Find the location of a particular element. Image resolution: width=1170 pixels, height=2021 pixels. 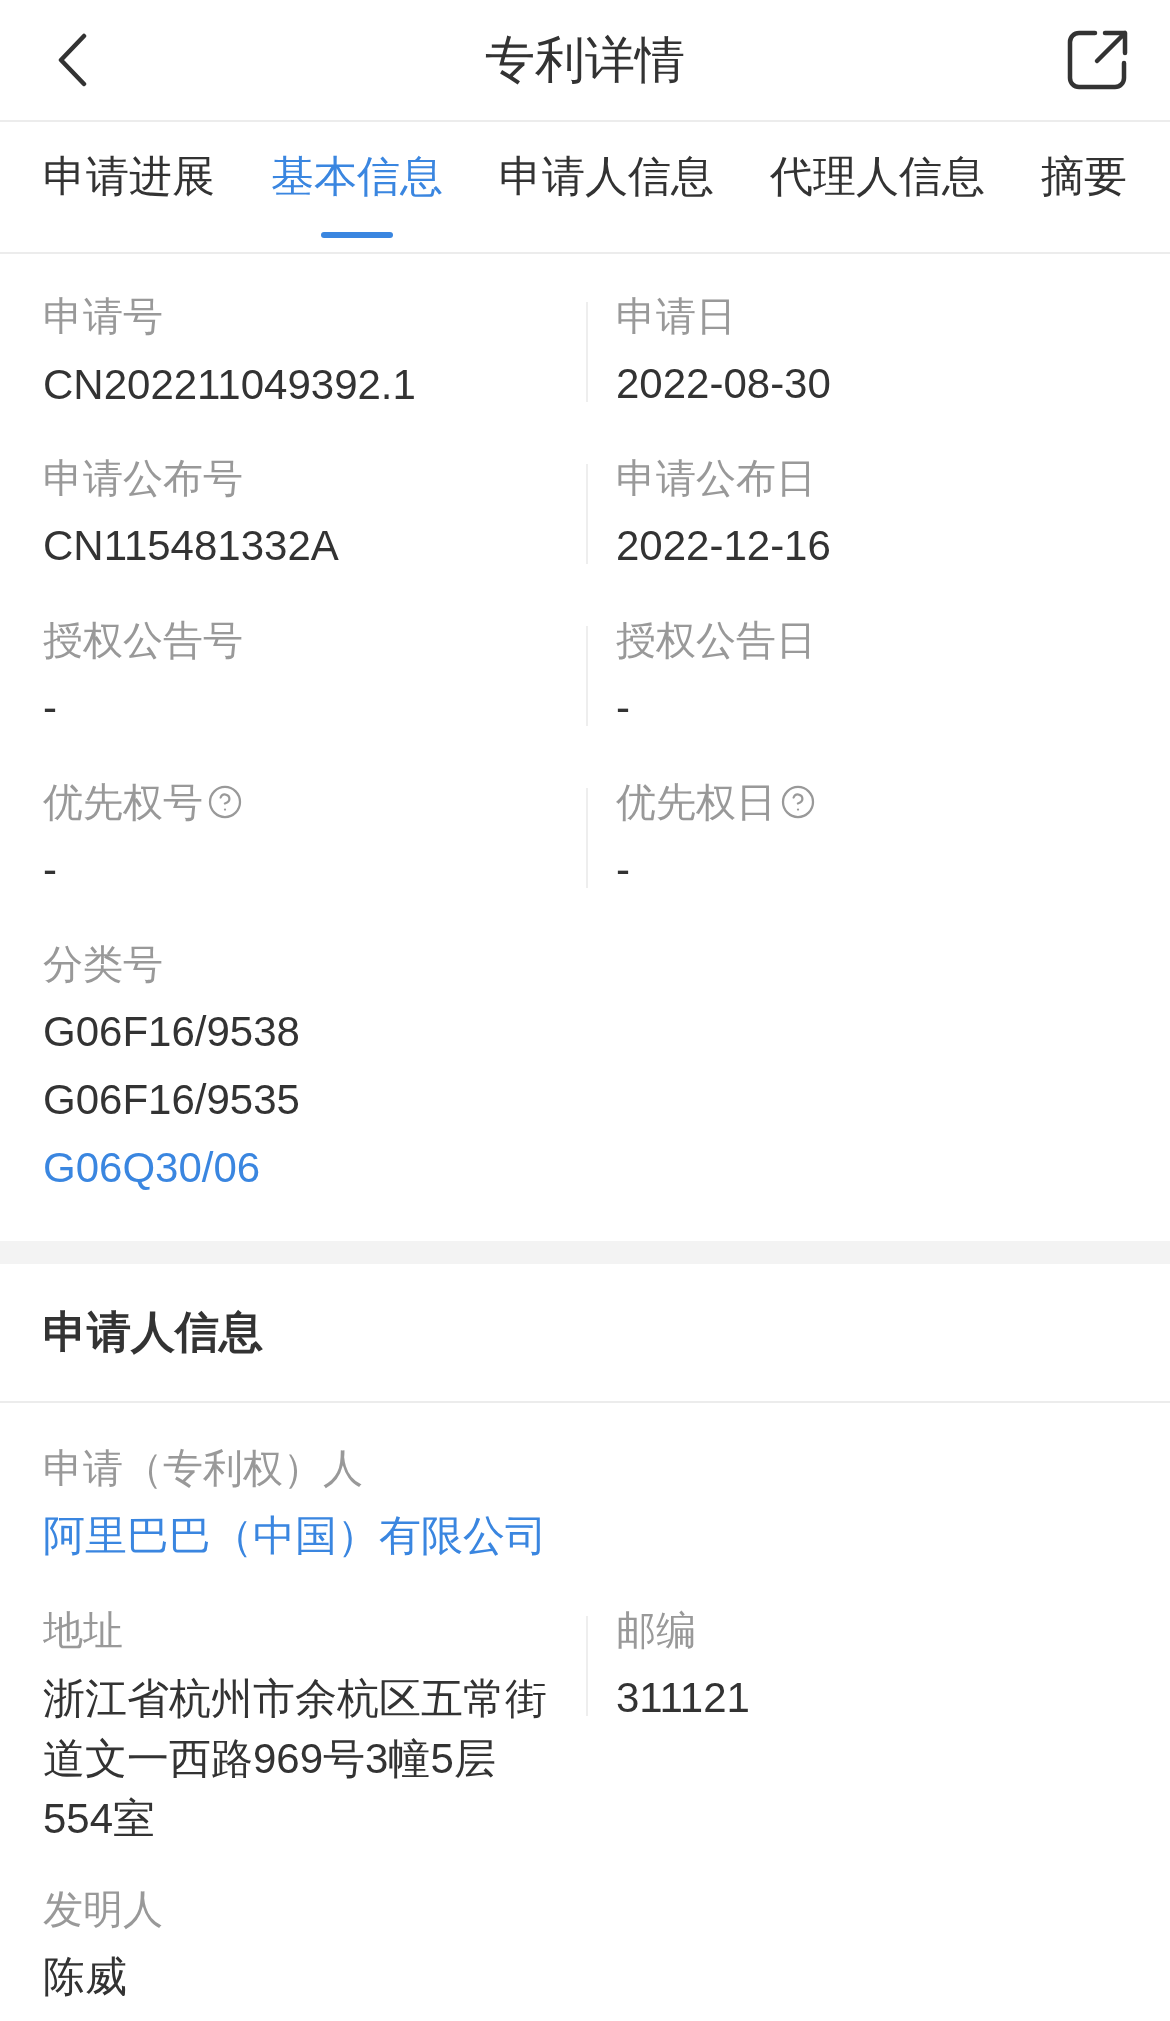

field-label: 优先权日 is located at coordinates (696, 802).